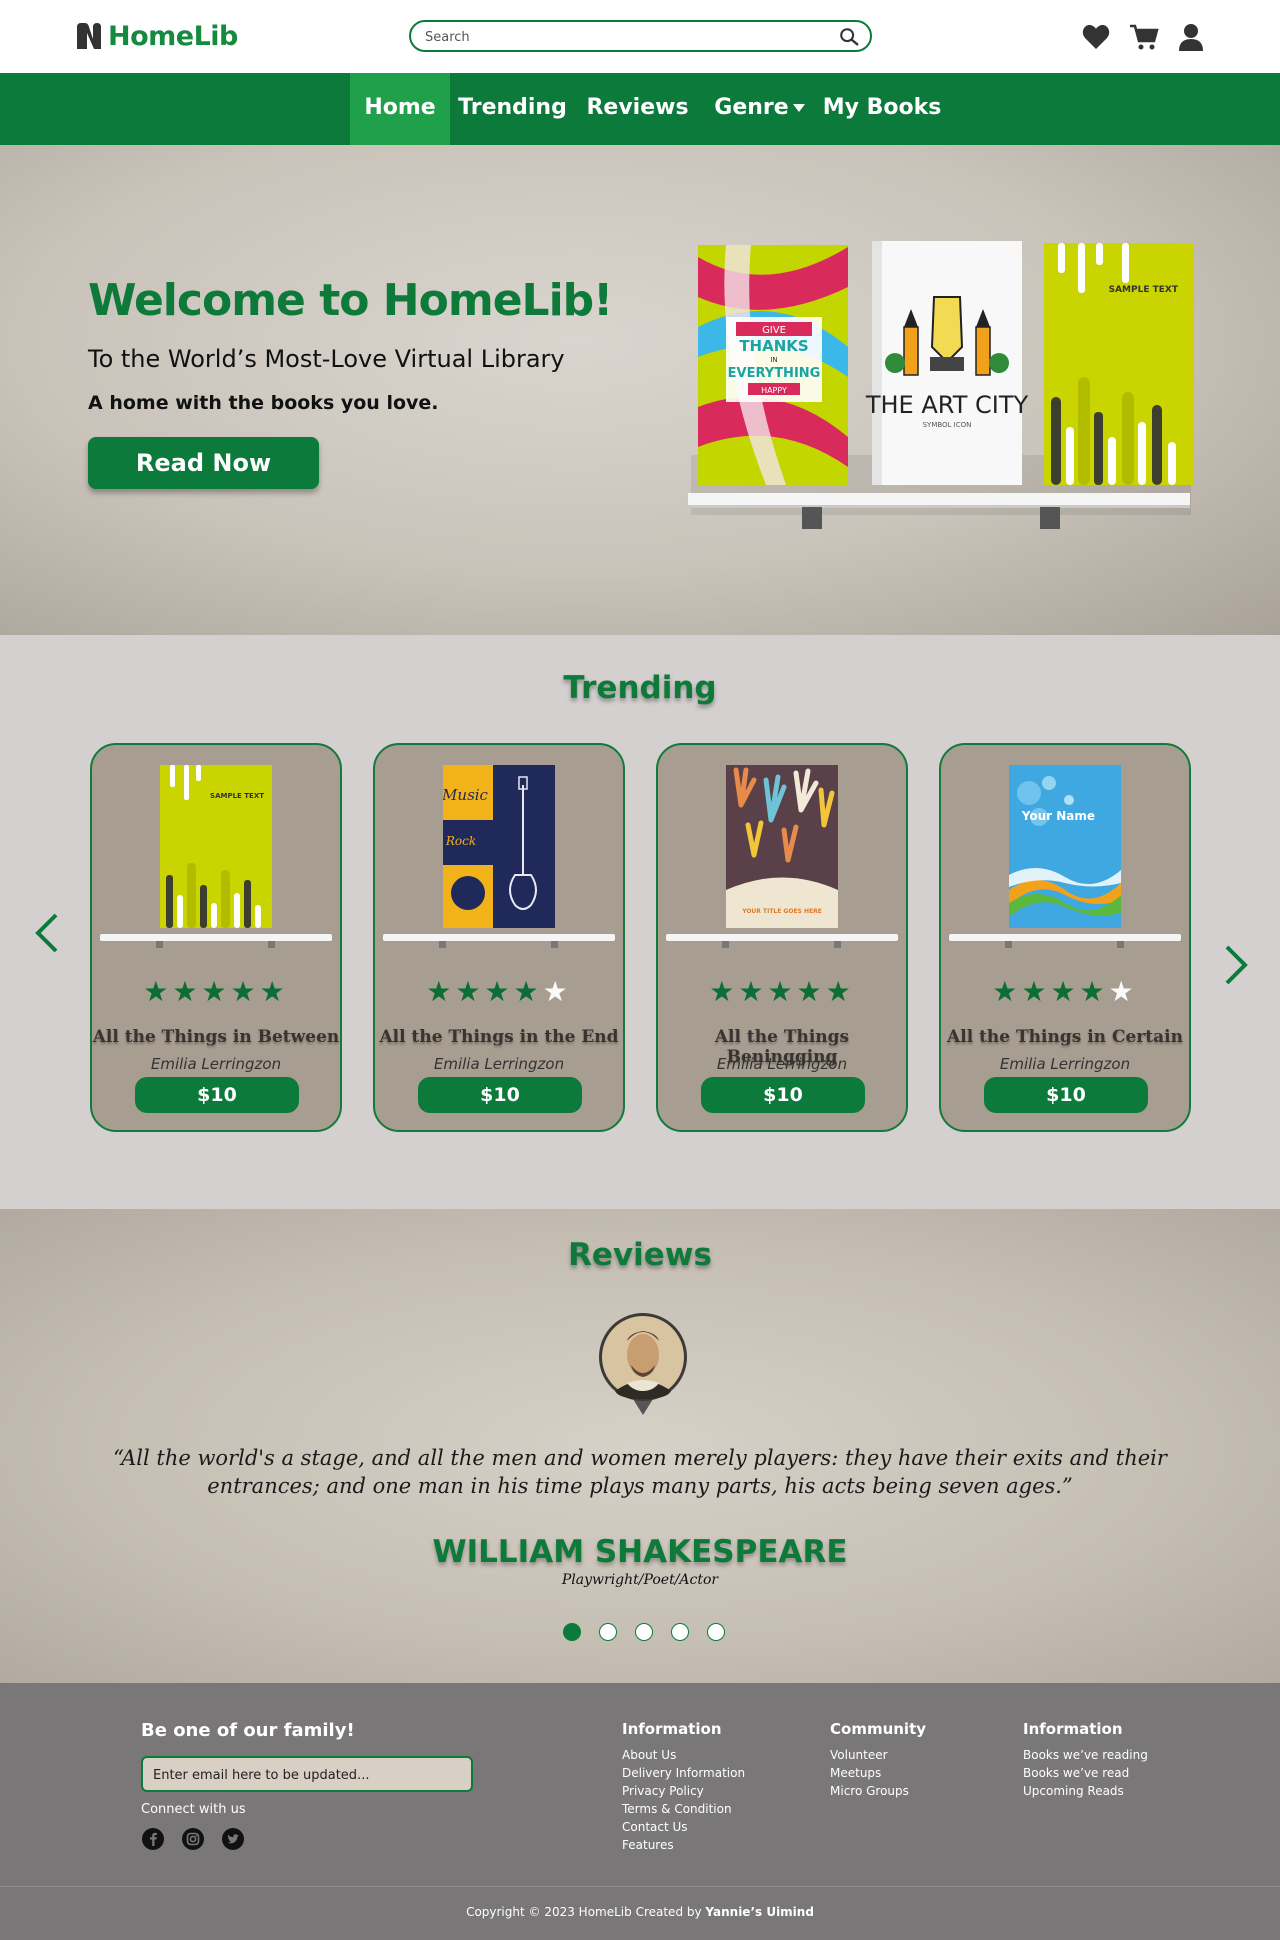 The image size is (1280, 1940). Describe the element at coordinates (89, 36) in the screenshot. I see `logo-icon` at that location.